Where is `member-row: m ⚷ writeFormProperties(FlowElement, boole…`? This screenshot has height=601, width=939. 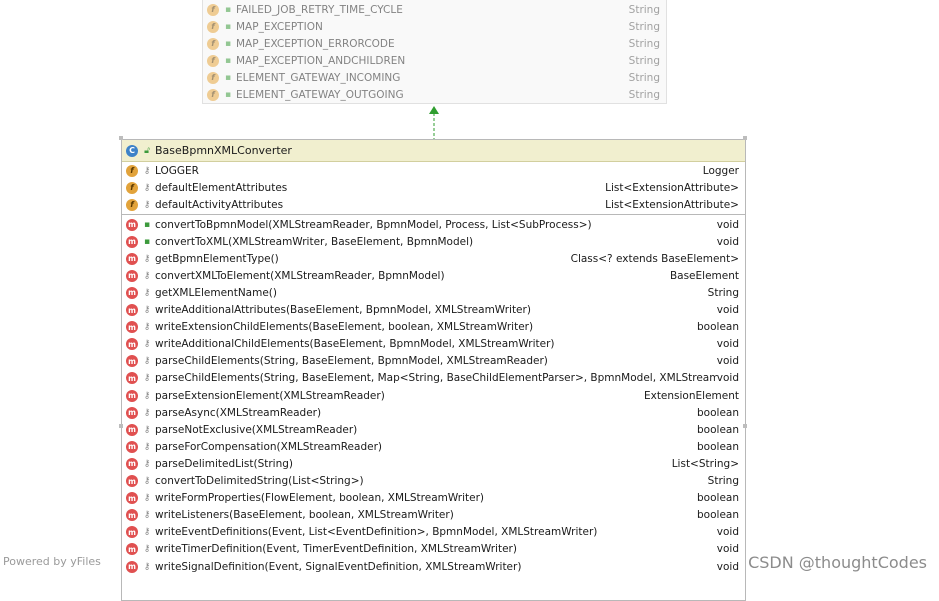 member-row: m ⚷ writeFormProperties(FlowElement, boole… is located at coordinates (433, 498).